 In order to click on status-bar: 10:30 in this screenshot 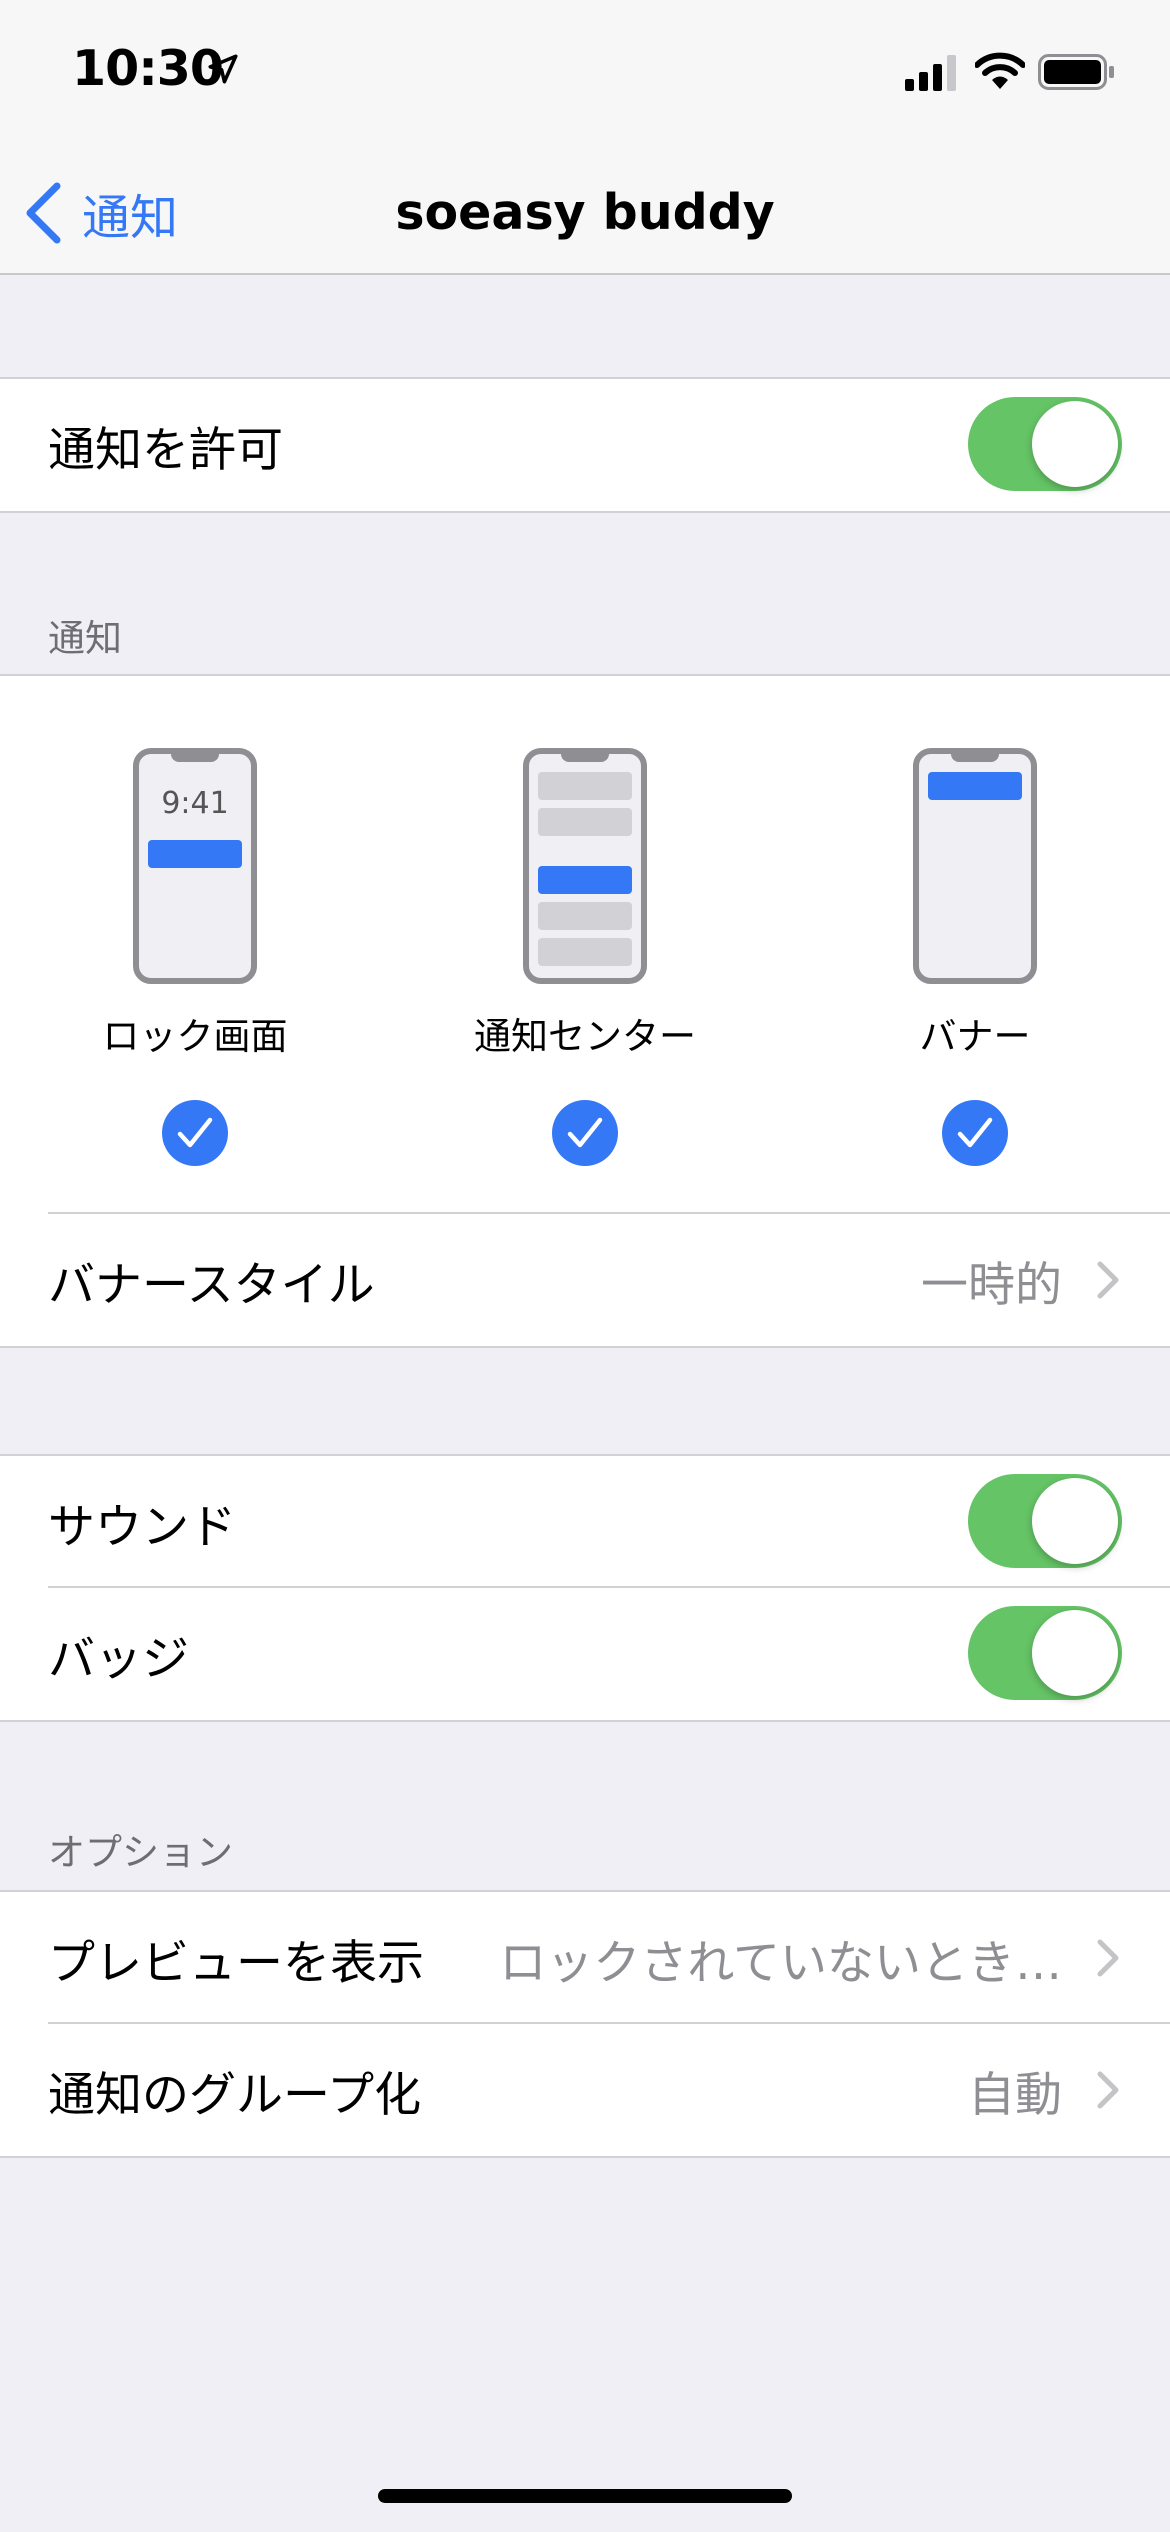, I will do `click(585, 75)`.